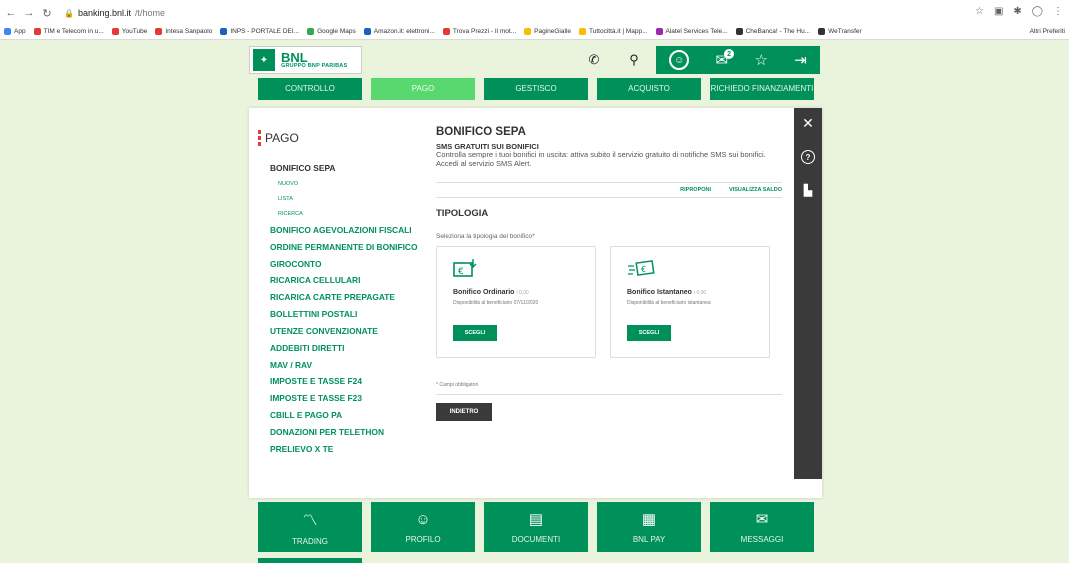 This screenshot has height=563, width=1069. I want to click on puzzle-icon: ✱, so click(1017, 11).